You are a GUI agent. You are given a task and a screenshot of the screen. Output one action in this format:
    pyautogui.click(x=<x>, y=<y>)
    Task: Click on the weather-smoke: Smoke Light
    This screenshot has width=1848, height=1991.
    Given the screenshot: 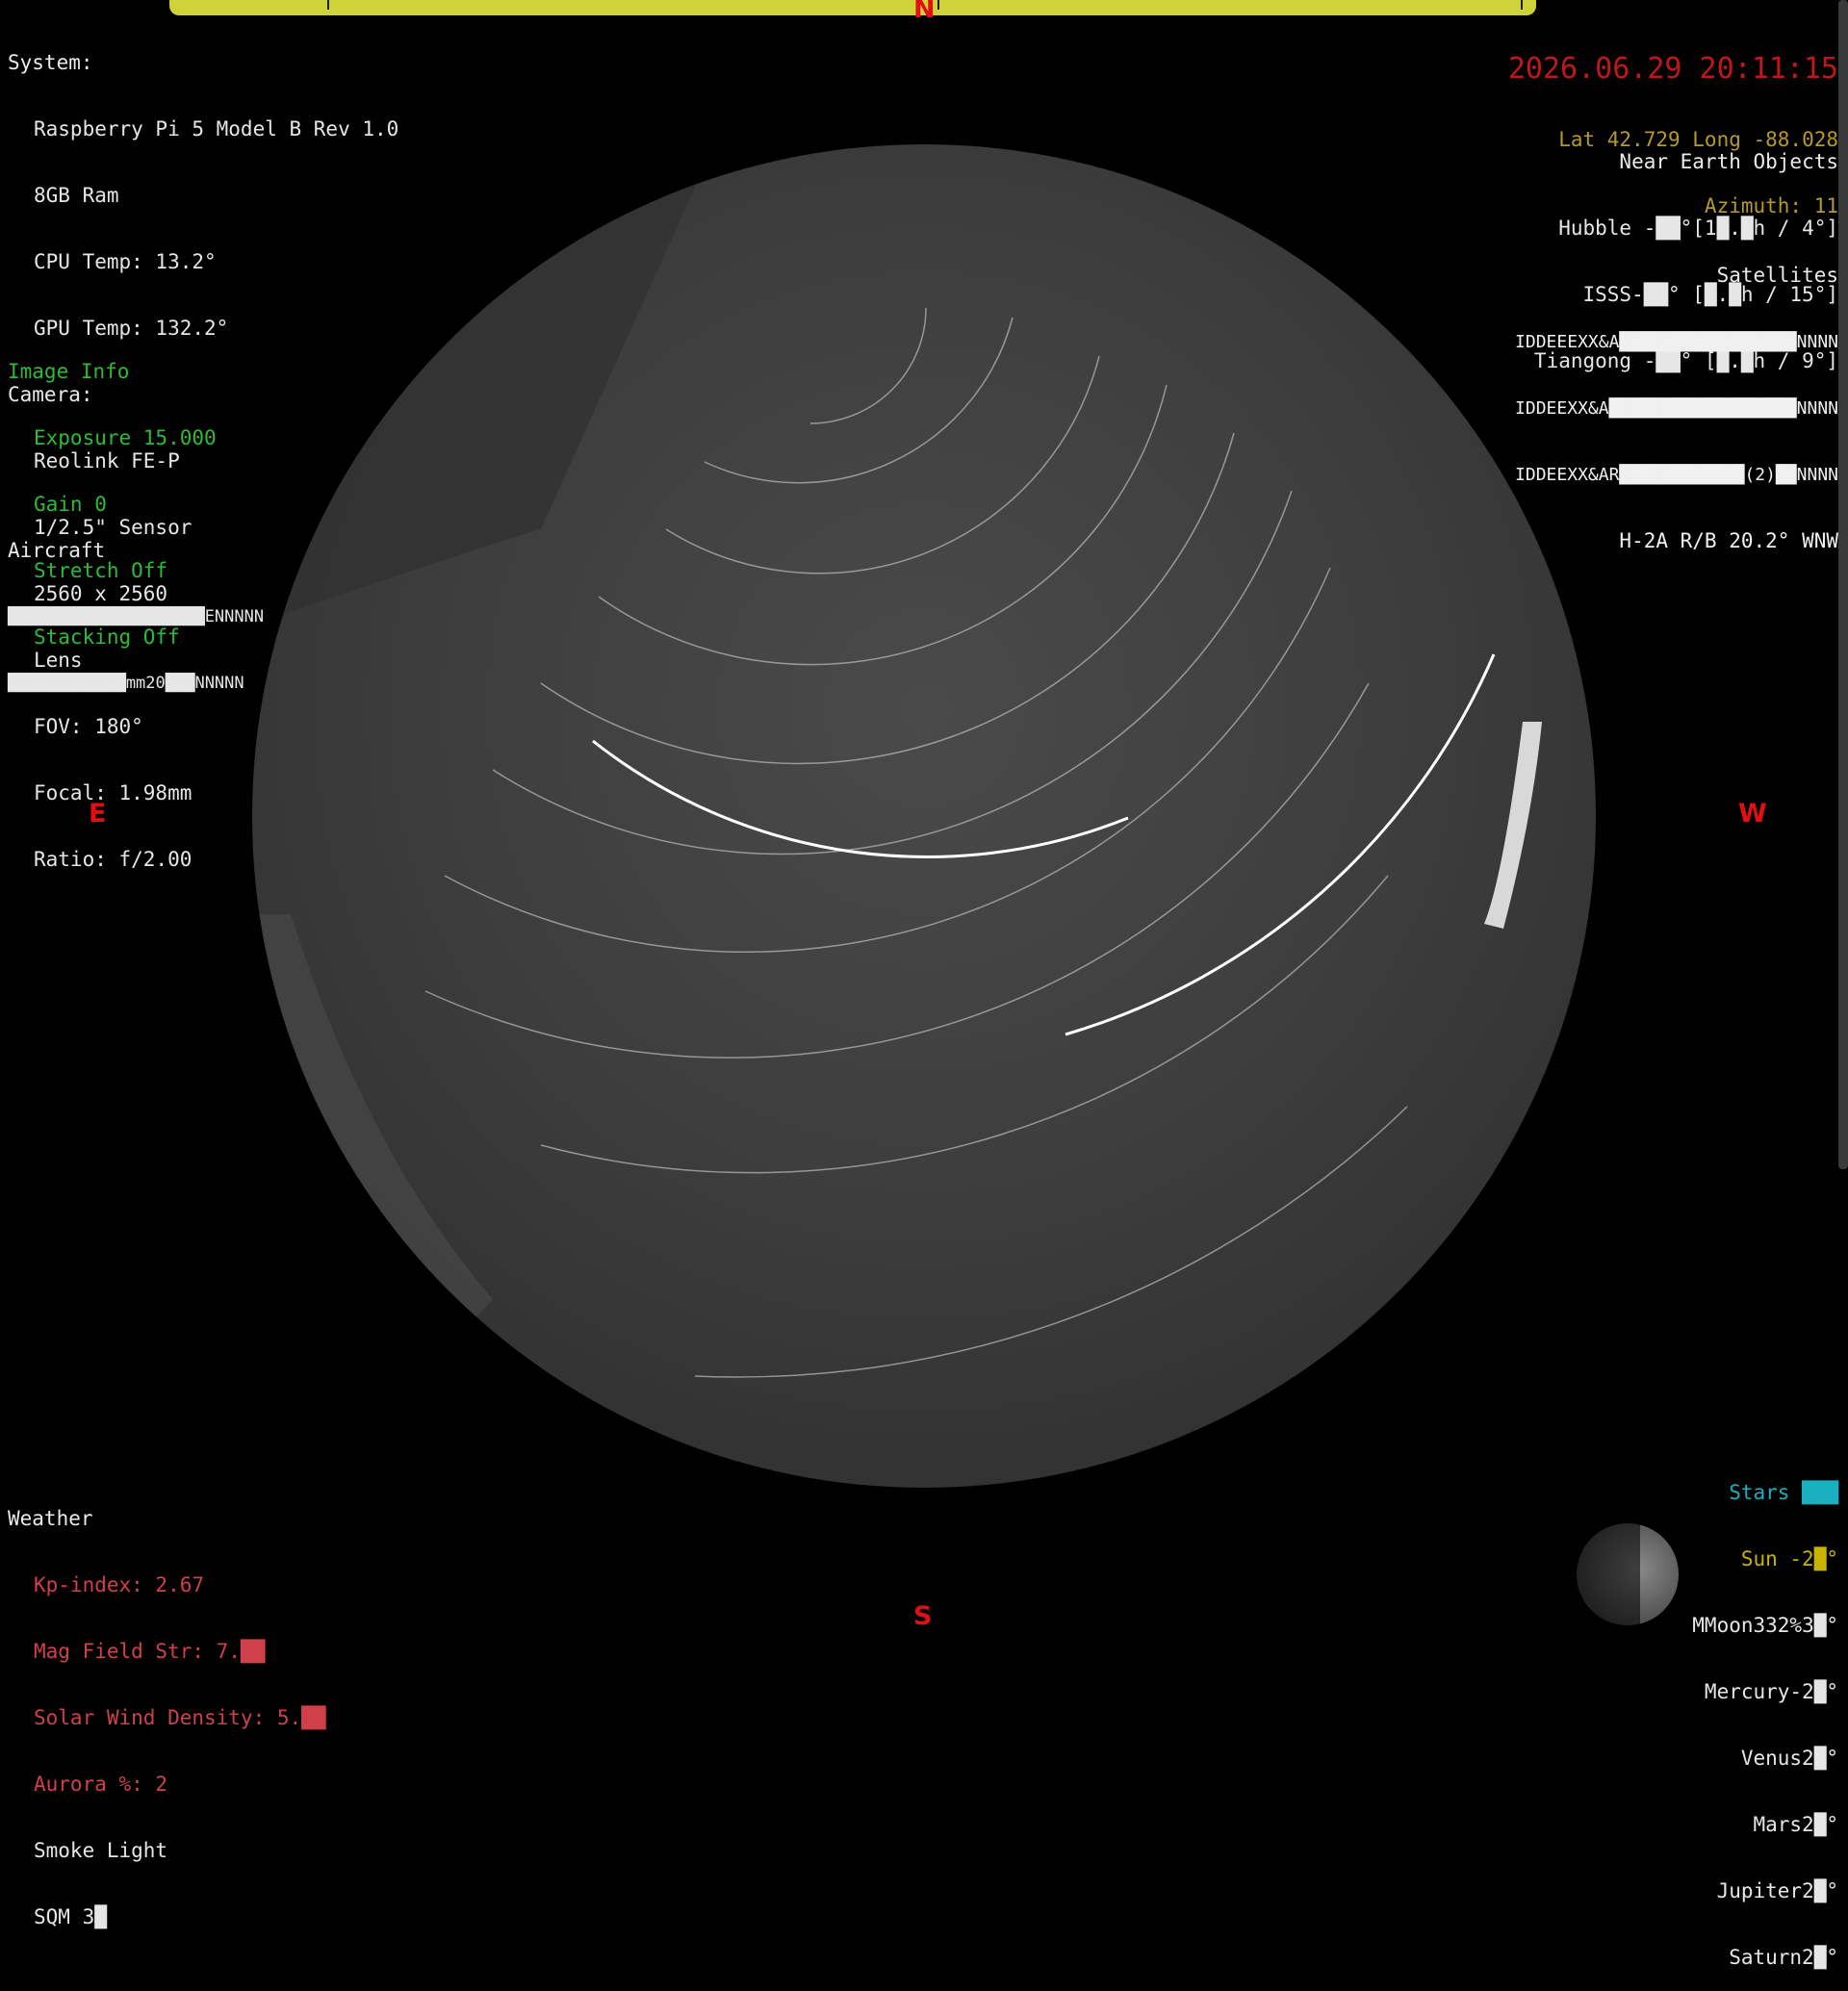 What is the action you would take?
    pyautogui.click(x=101, y=1851)
    